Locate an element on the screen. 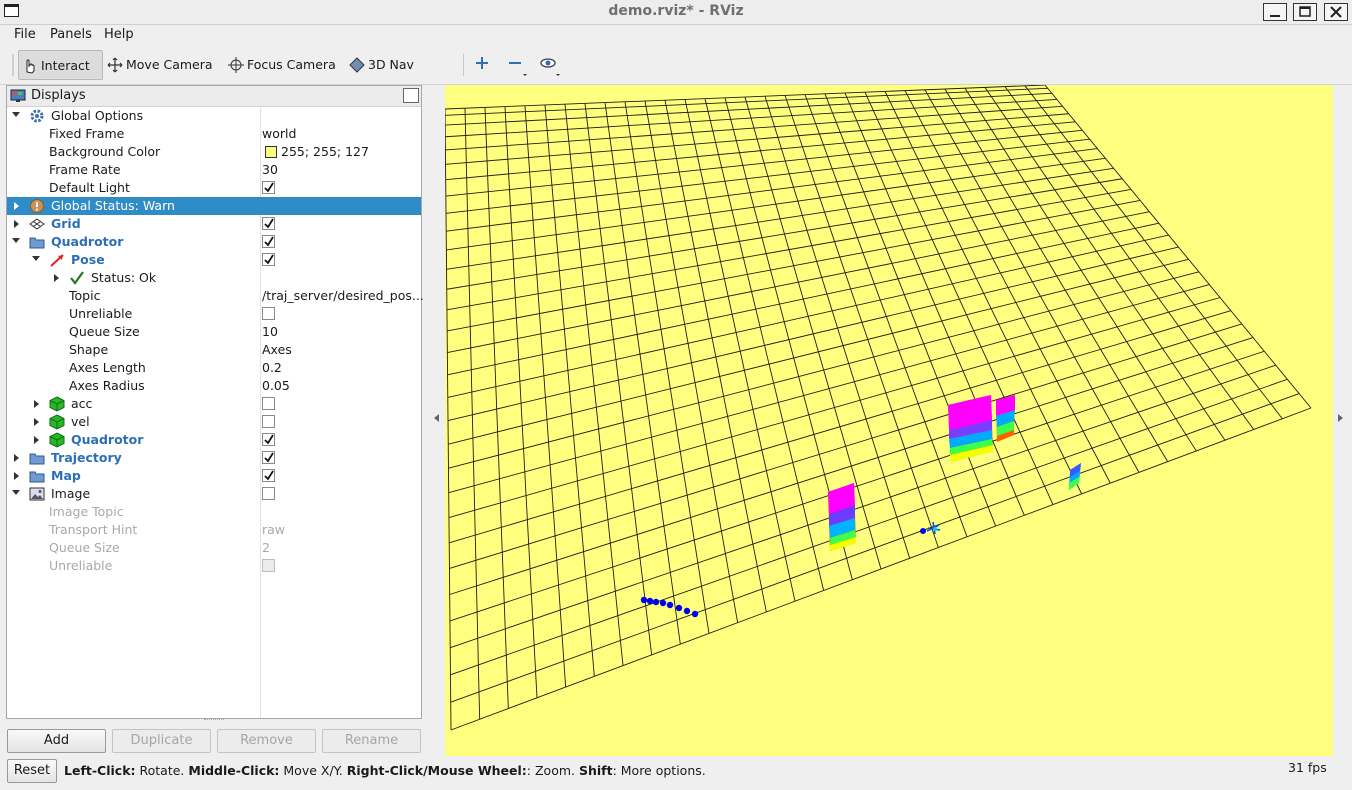 The width and height of the screenshot is (1352, 790). image-queue-size-value: 2 is located at coordinates (266, 547).